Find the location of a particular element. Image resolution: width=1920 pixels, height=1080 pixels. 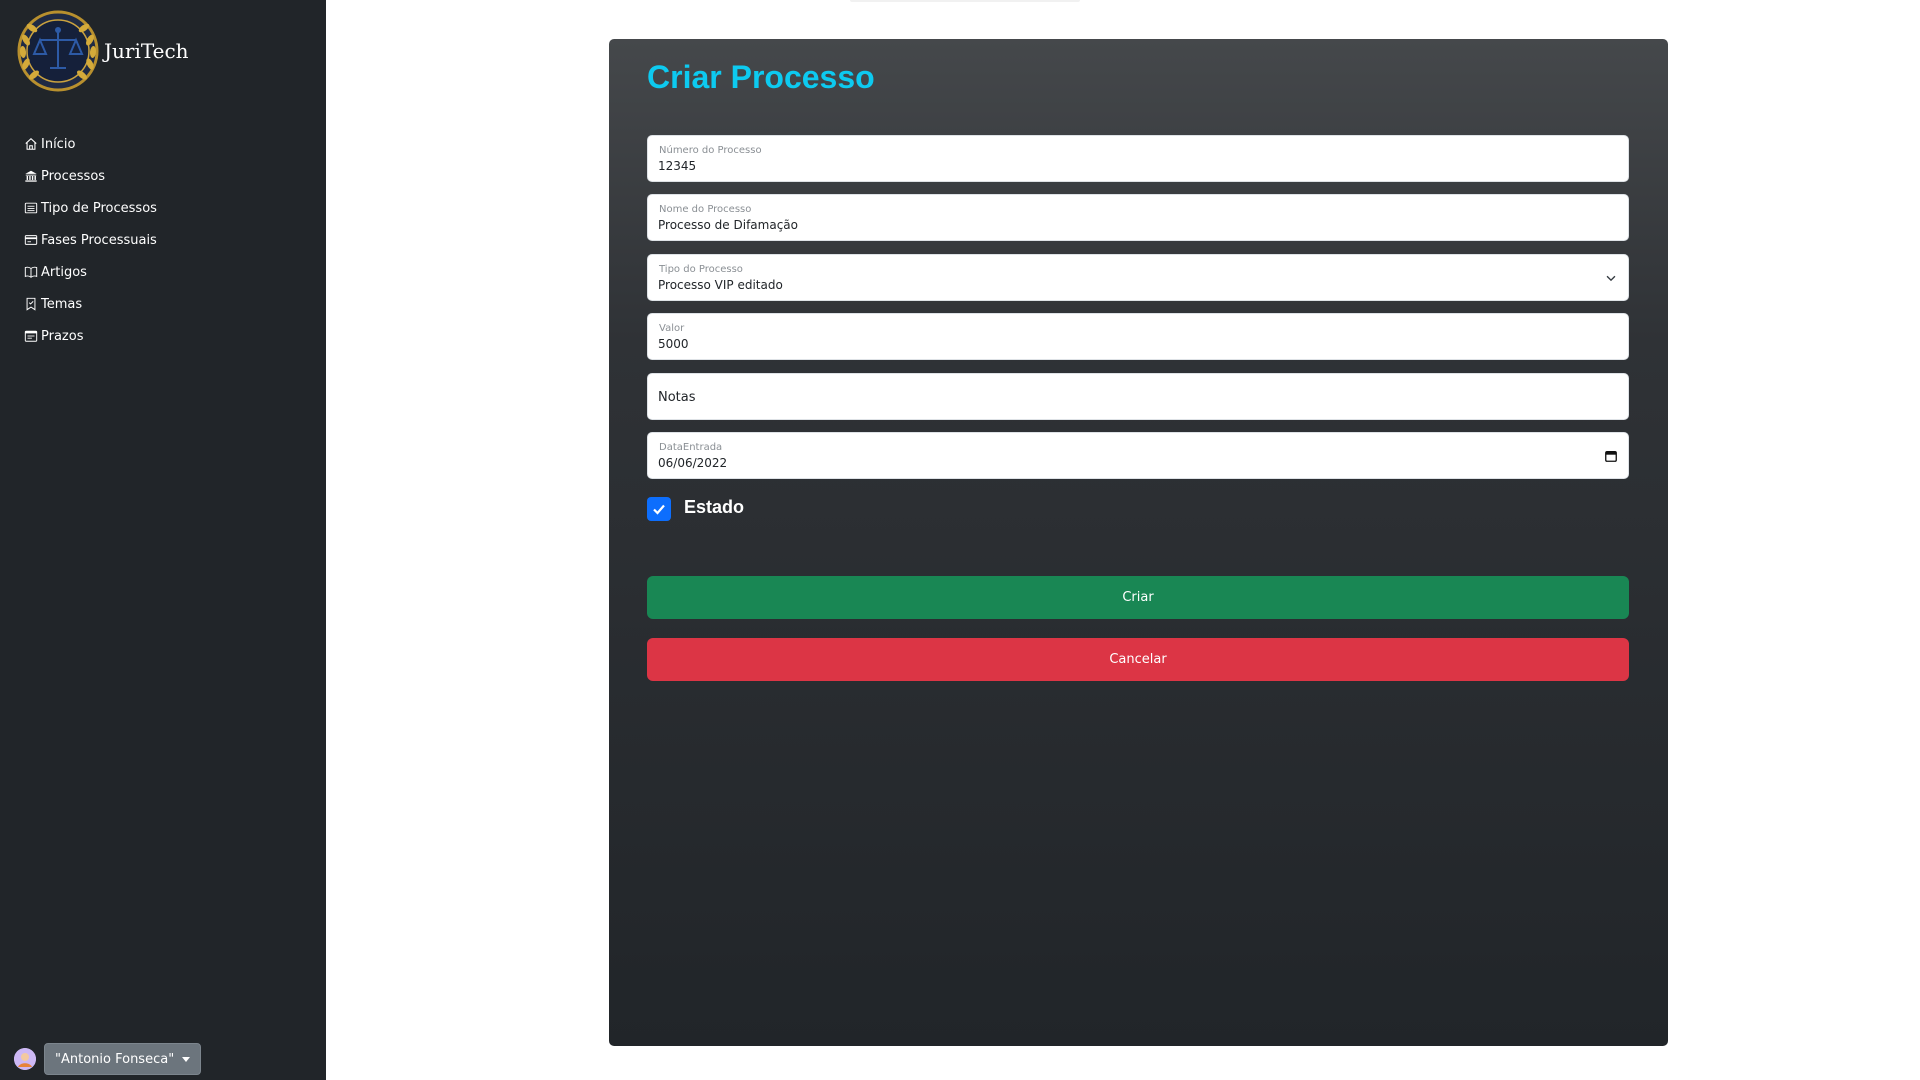

nome-processo-input is located at coordinates (1108, 225).